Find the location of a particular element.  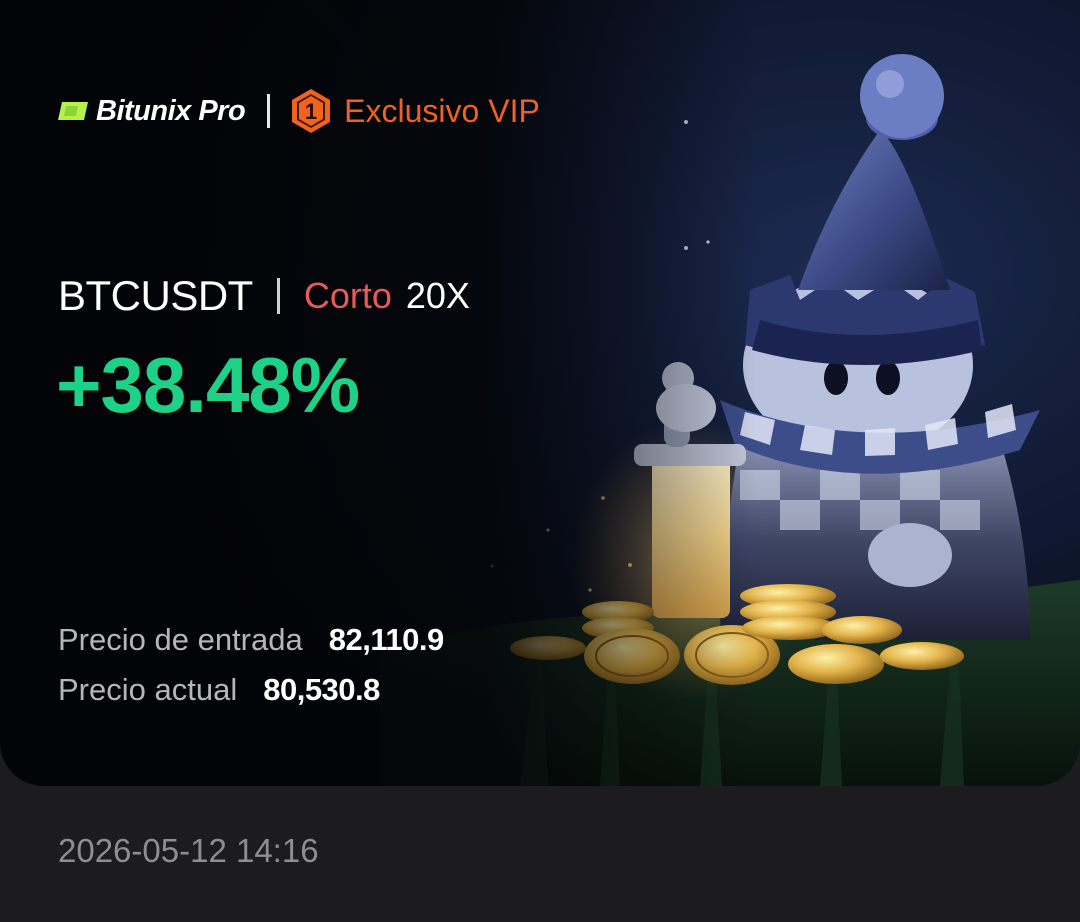

entry-price-row: Precio de entrada 82,110.9 is located at coordinates (251, 640).